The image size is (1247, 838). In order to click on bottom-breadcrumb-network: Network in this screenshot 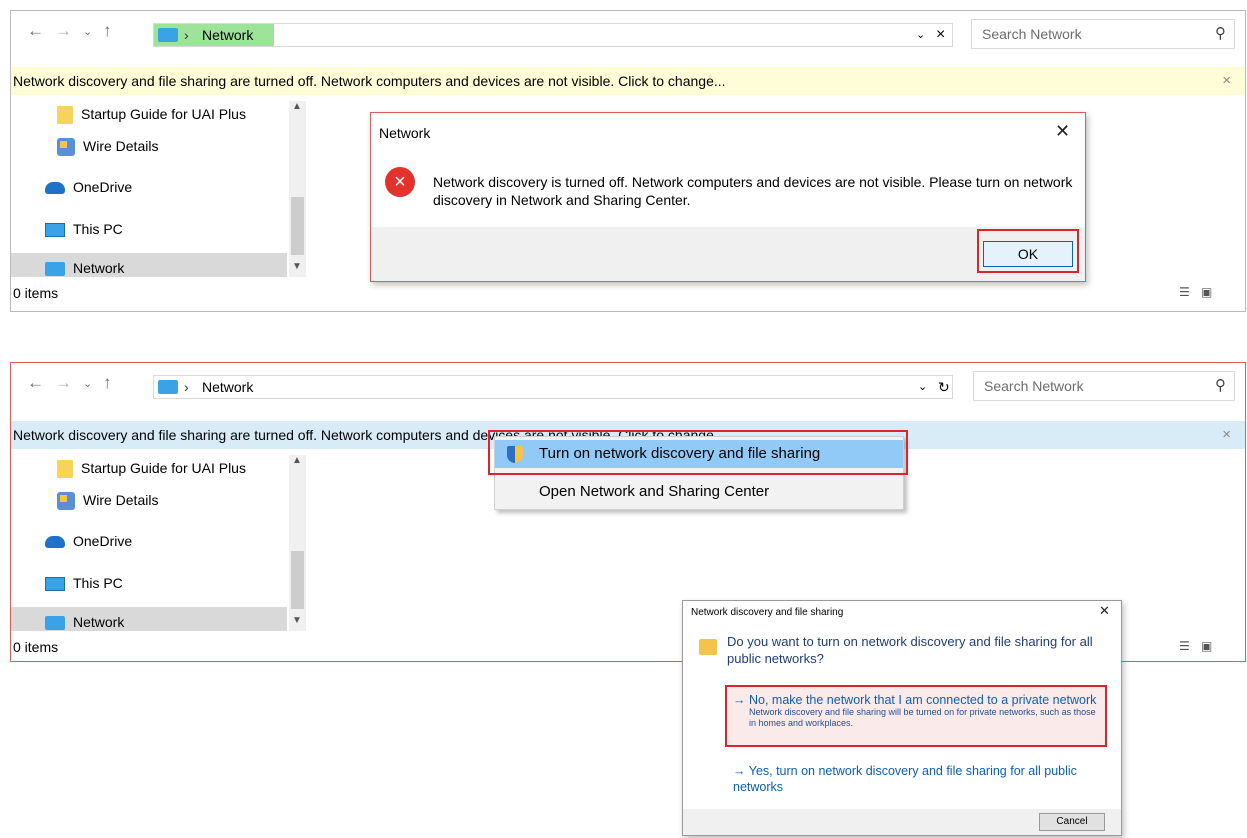, I will do `click(227, 387)`.